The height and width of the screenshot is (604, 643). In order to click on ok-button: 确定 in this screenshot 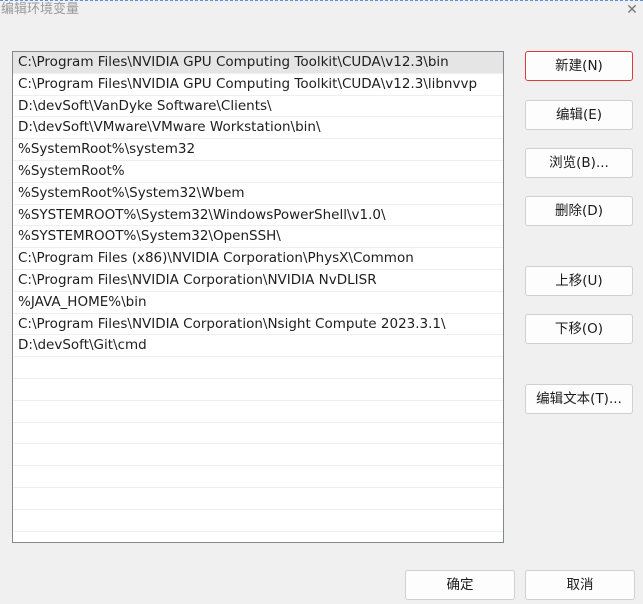, I will do `click(460, 585)`.